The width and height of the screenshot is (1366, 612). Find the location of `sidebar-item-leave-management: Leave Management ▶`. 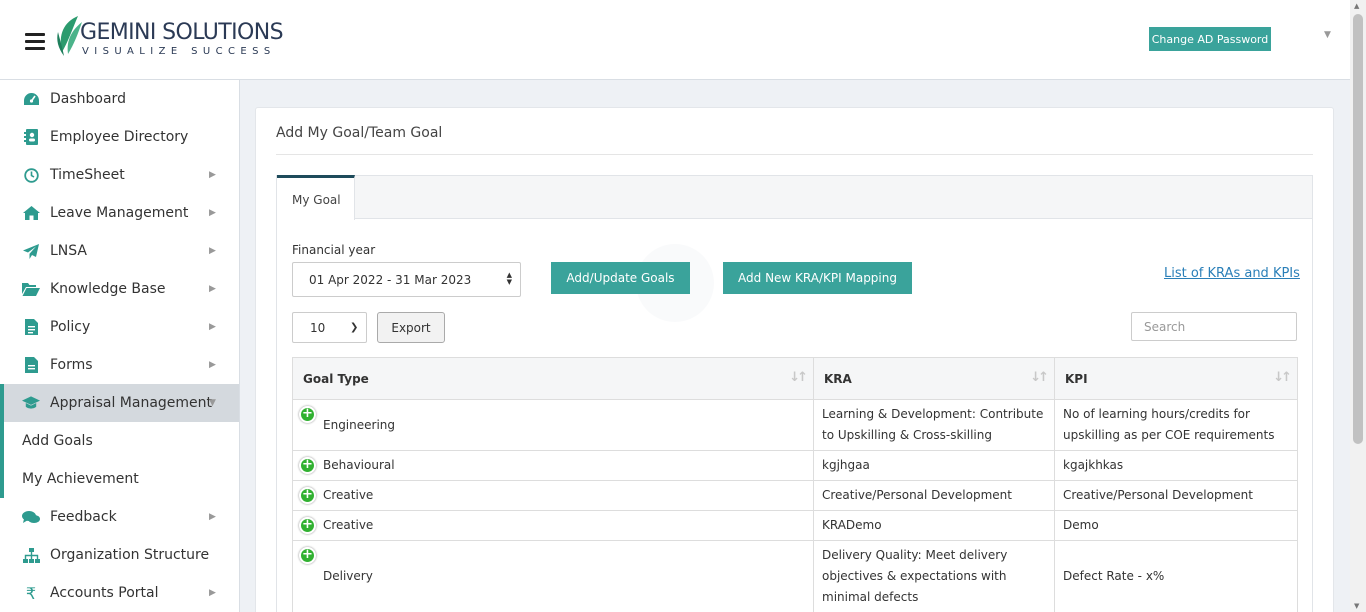

sidebar-item-leave-management: Leave Management ▶ is located at coordinates (119, 213).